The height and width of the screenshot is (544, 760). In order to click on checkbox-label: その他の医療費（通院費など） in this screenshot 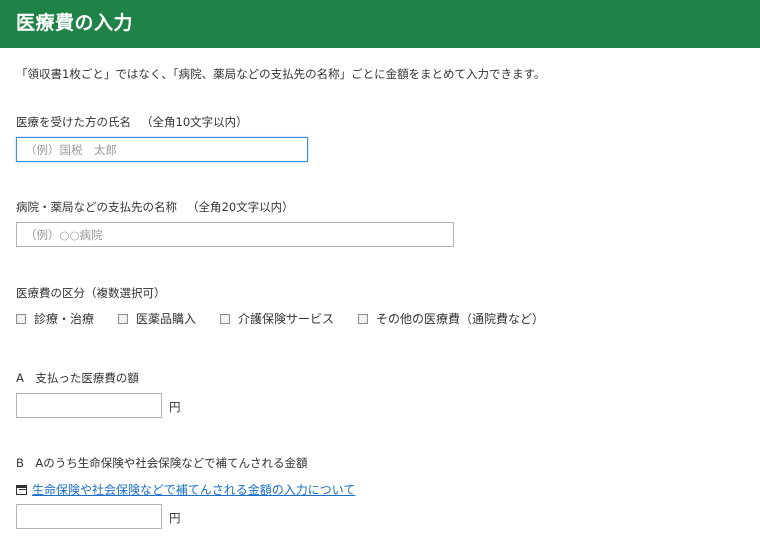, I will do `click(460, 319)`.